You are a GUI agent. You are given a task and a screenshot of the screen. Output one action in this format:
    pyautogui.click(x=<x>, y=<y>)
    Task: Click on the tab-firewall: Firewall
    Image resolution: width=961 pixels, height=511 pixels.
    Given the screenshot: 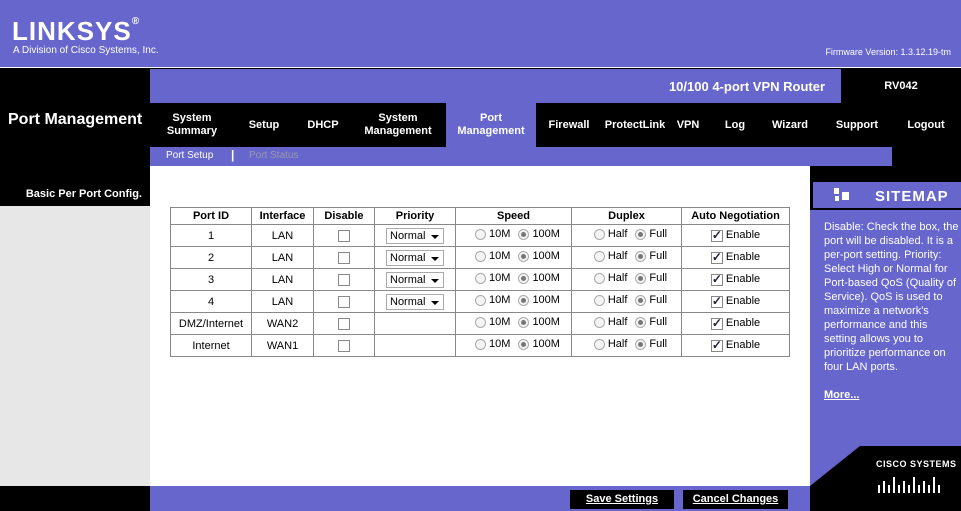 What is the action you would take?
    pyautogui.click(x=569, y=125)
    